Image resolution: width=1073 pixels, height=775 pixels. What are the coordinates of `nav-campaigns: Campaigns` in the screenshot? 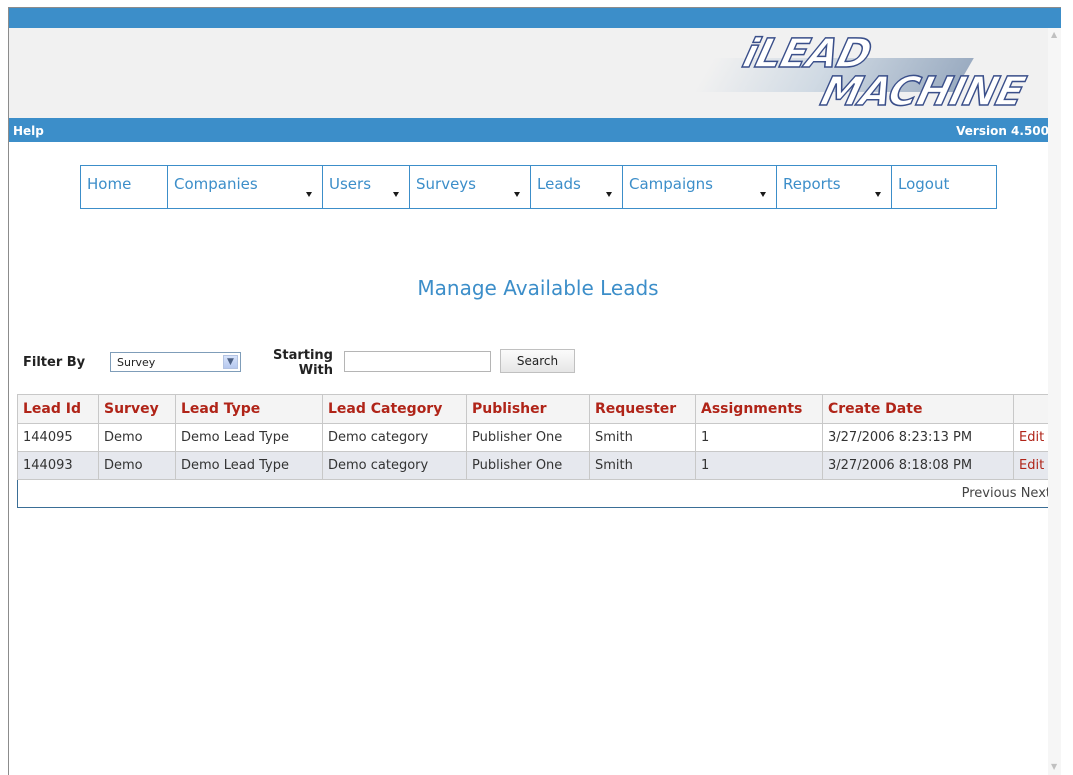 It's located at (700, 187).